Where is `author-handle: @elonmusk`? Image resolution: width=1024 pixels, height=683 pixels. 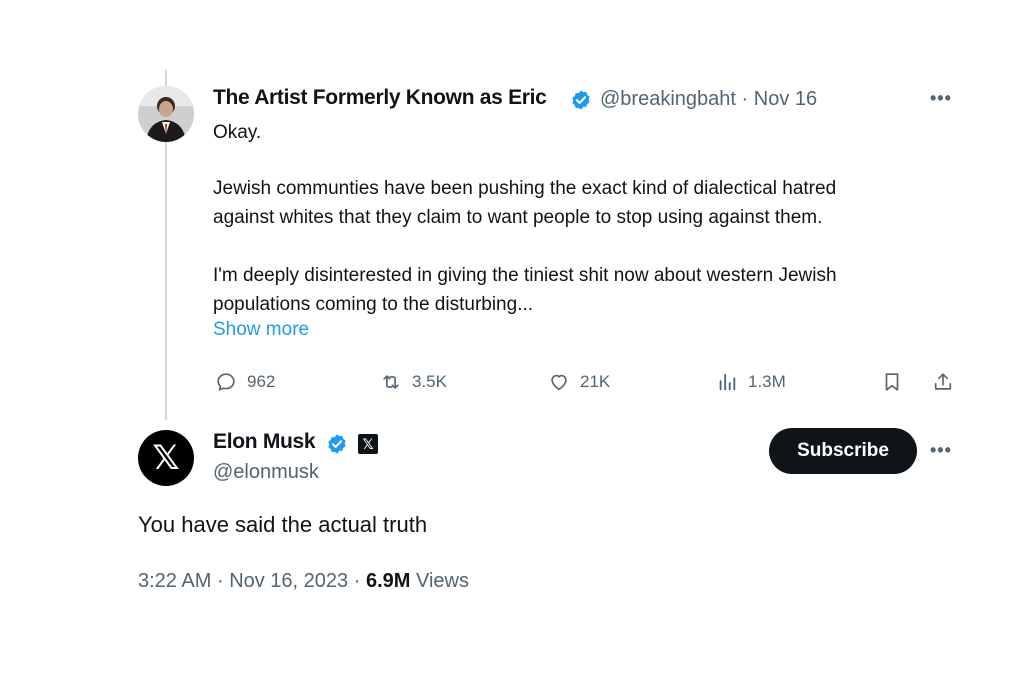 author-handle: @elonmusk is located at coordinates (266, 472).